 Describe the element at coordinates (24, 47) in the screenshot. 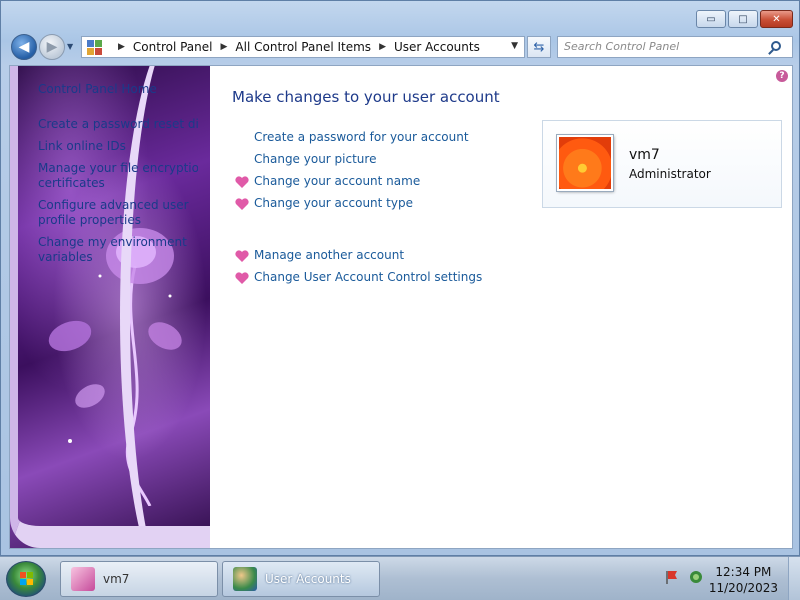

I see `back-button: ◀` at that location.